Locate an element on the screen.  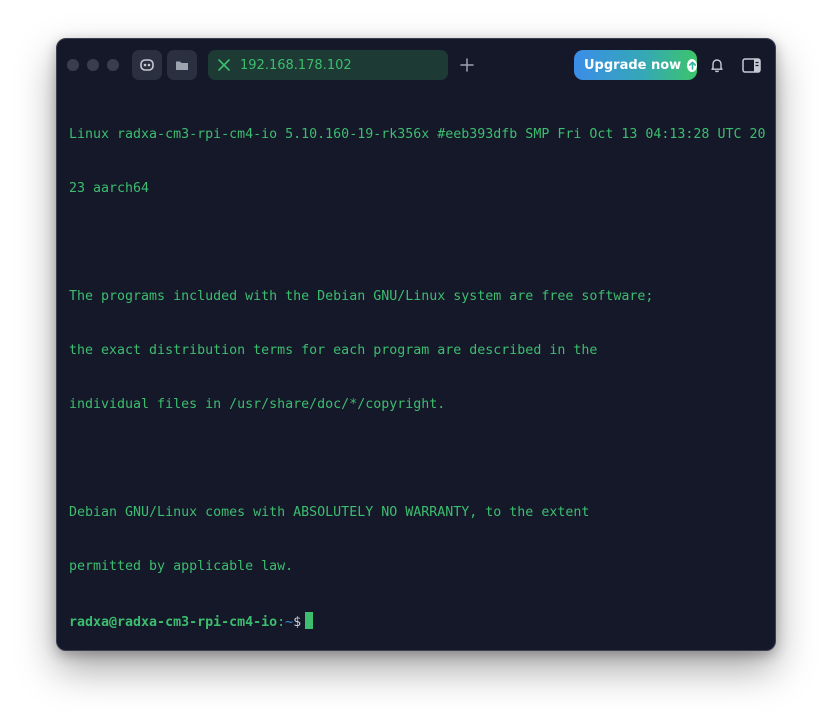
tab-session: 192.168.178.102 is located at coordinates (328, 65).